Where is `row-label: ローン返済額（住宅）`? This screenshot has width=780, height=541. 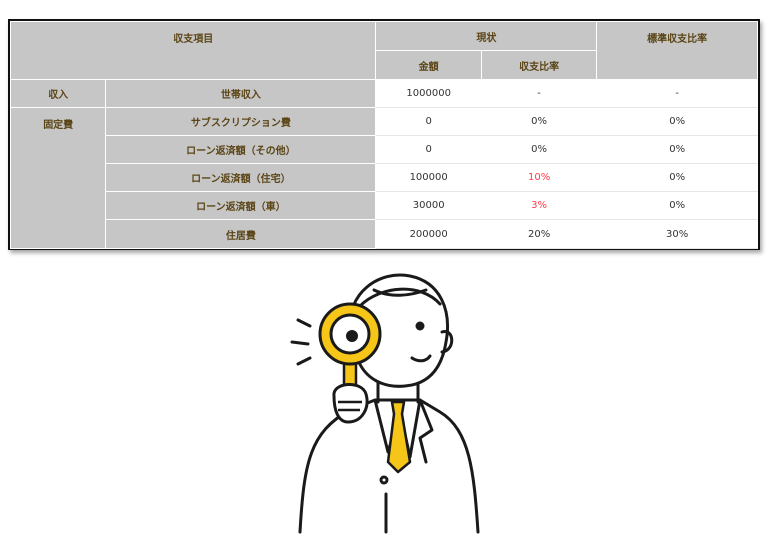
row-label: ローン返済額（住宅） is located at coordinates (241, 177).